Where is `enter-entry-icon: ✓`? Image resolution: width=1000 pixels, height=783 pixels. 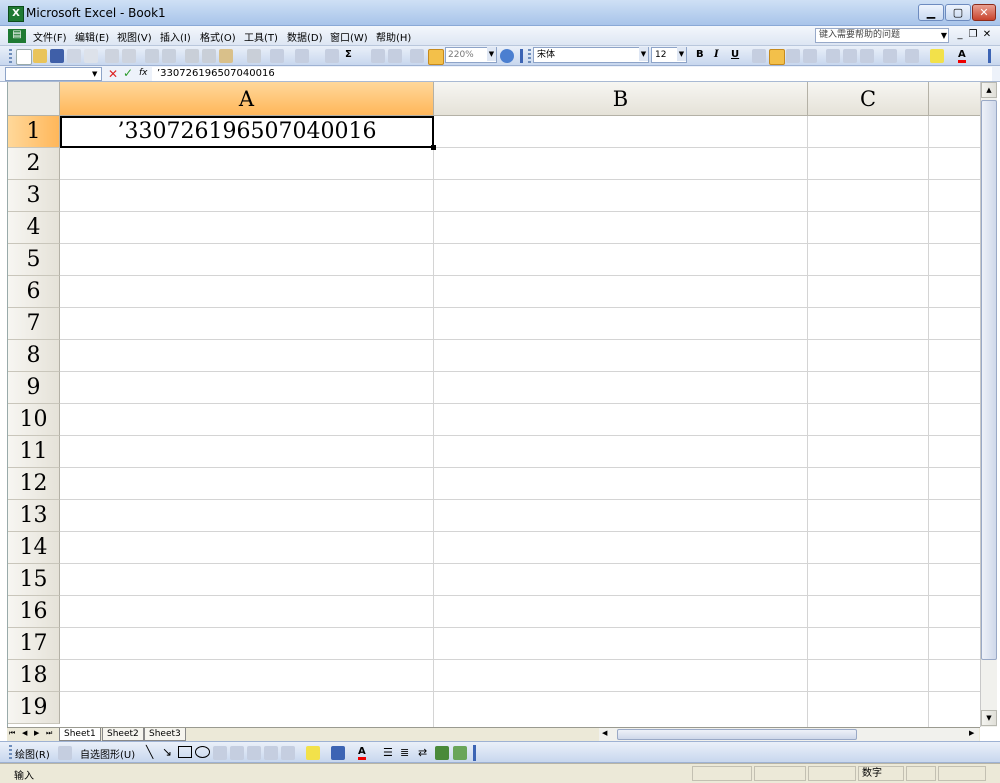 enter-entry-icon: ✓ is located at coordinates (128, 73).